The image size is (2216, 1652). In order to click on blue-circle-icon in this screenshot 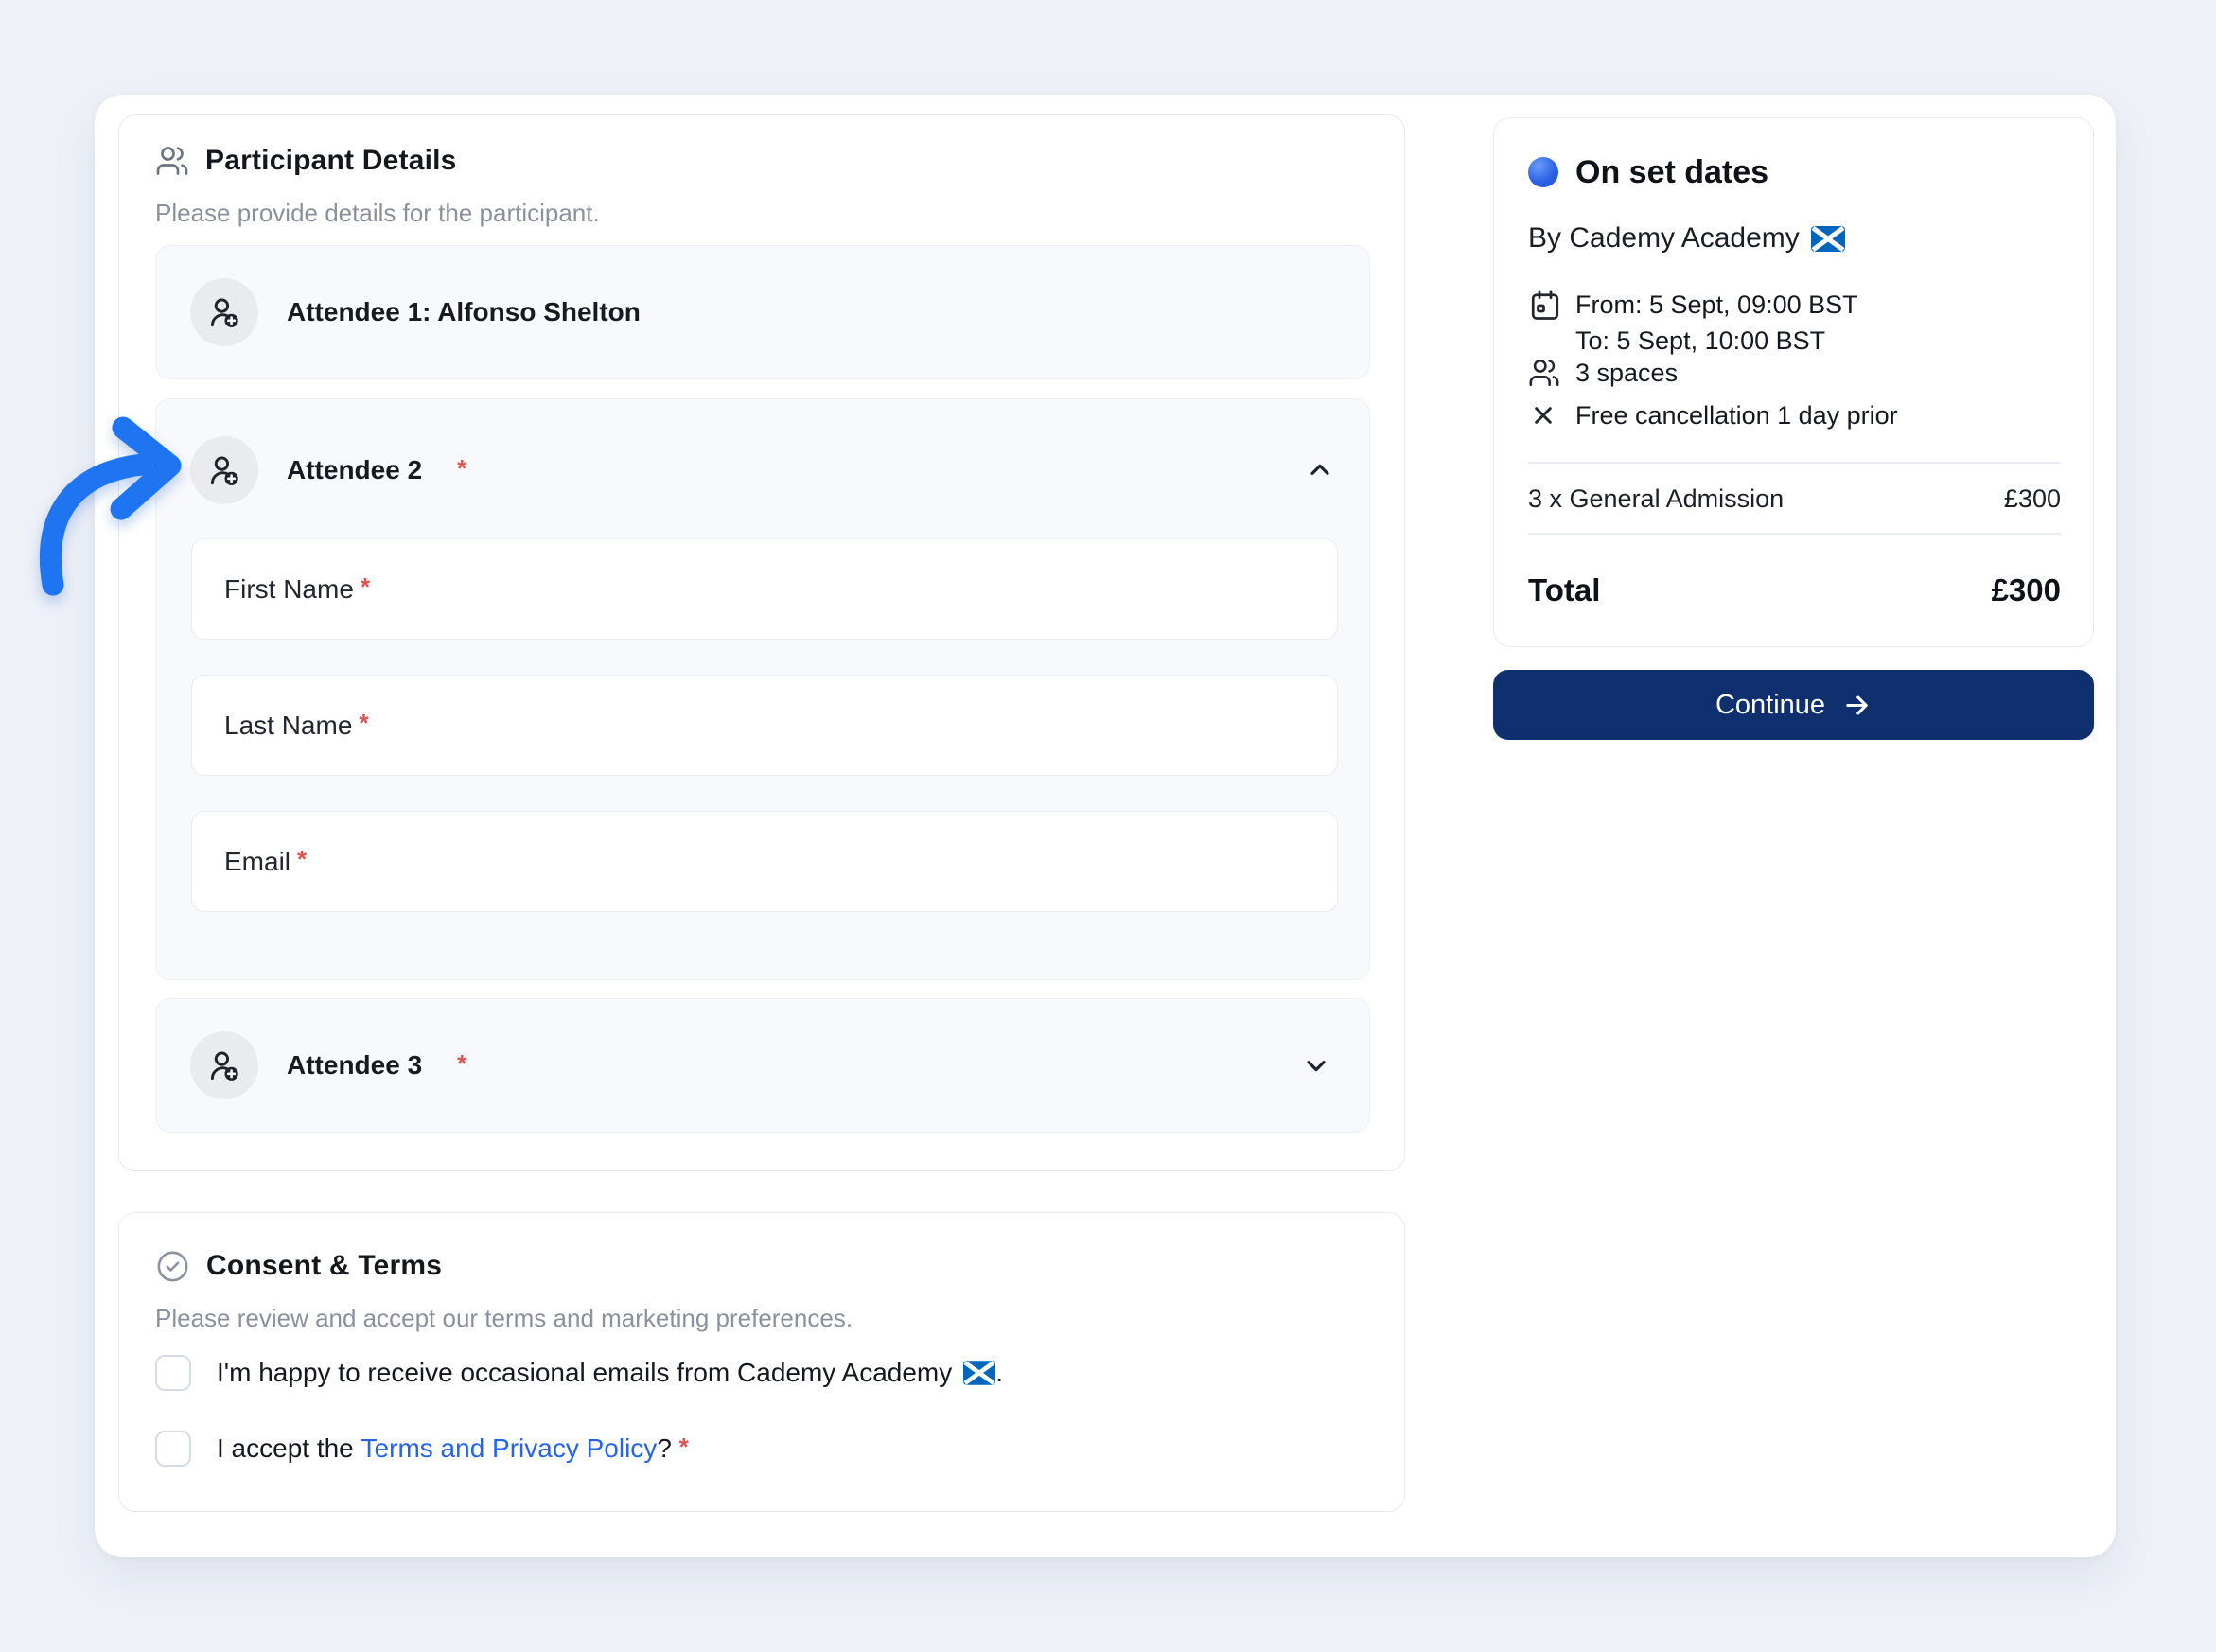, I will do `click(1543, 172)`.